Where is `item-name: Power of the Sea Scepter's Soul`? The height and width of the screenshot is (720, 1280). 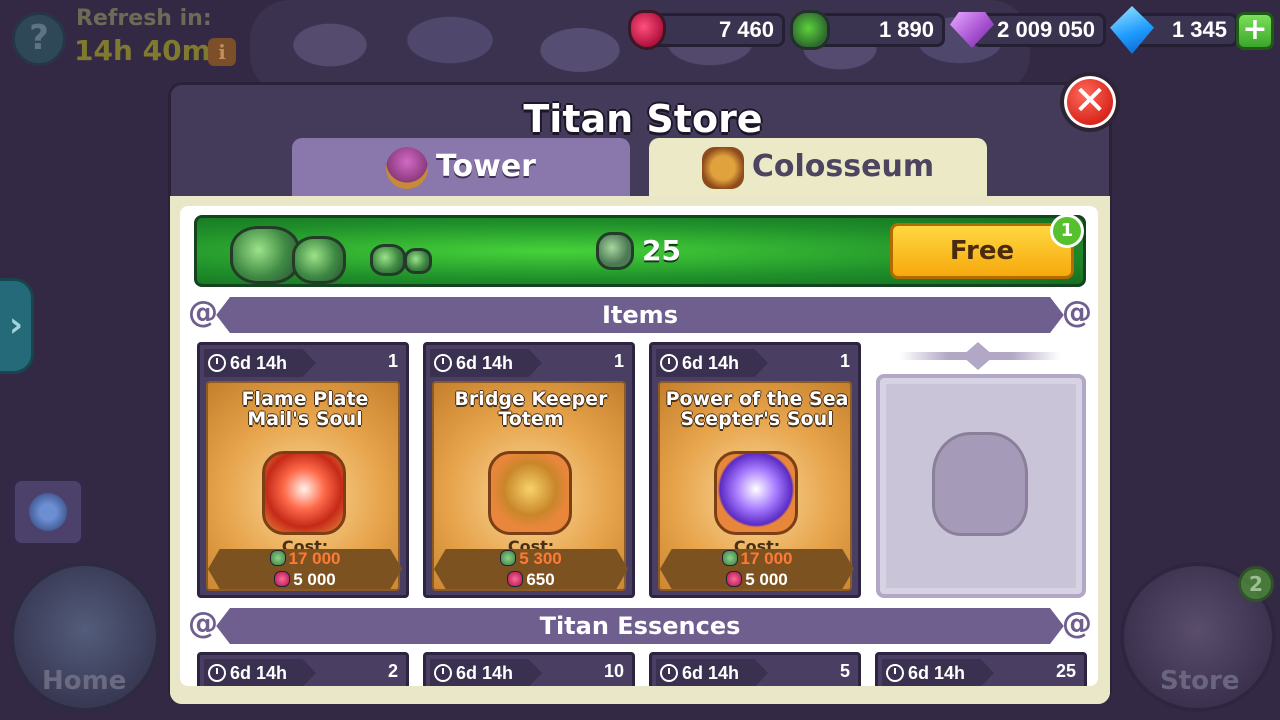 item-name: Power of the Sea Scepter's Soul is located at coordinates (757, 409).